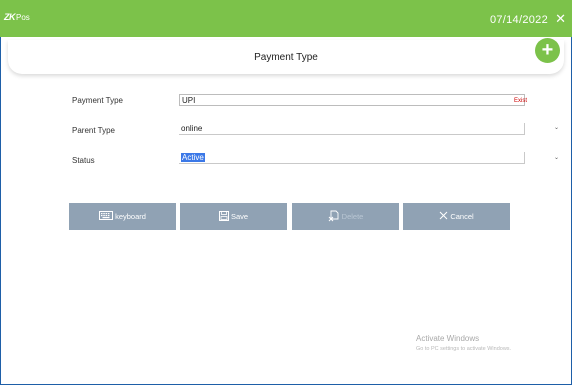  Describe the element at coordinates (106, 216) in the screenshot. I see `keyboard-icon` at that location.